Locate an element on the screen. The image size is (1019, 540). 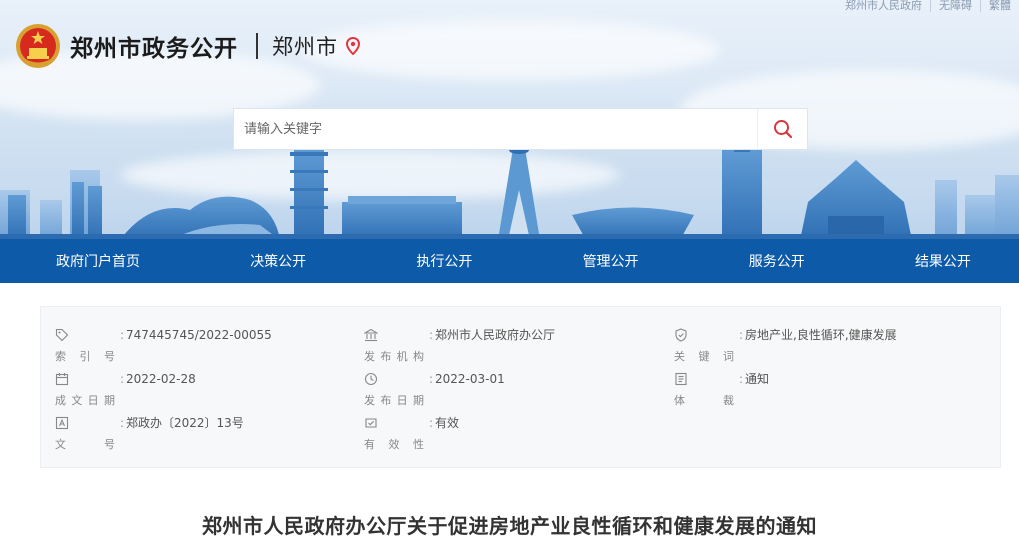
top-utility-bar: 郑州市人民政府 无障碍 繁體 is located at coordinates (928, 6).